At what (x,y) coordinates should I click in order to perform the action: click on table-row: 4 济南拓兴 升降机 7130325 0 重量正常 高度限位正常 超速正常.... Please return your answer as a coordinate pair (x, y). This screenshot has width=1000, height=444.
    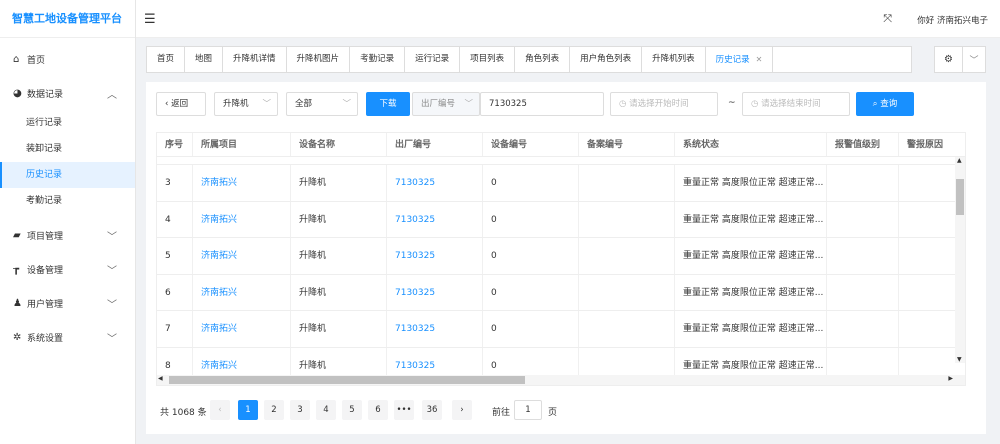
    Looking at the image, I should click on (561, 219).